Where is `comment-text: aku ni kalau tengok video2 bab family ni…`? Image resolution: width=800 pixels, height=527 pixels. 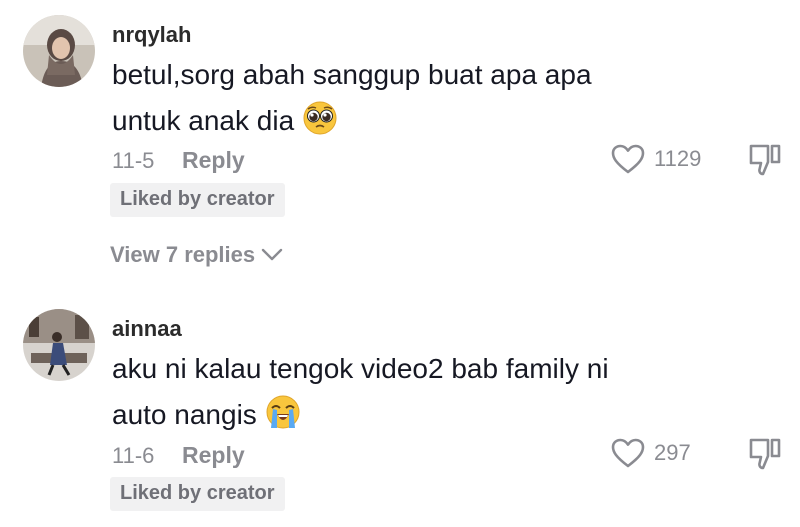 comment-text: aku ni kalau tengok video2 bab family ni… is located at coordinates (392, 392).